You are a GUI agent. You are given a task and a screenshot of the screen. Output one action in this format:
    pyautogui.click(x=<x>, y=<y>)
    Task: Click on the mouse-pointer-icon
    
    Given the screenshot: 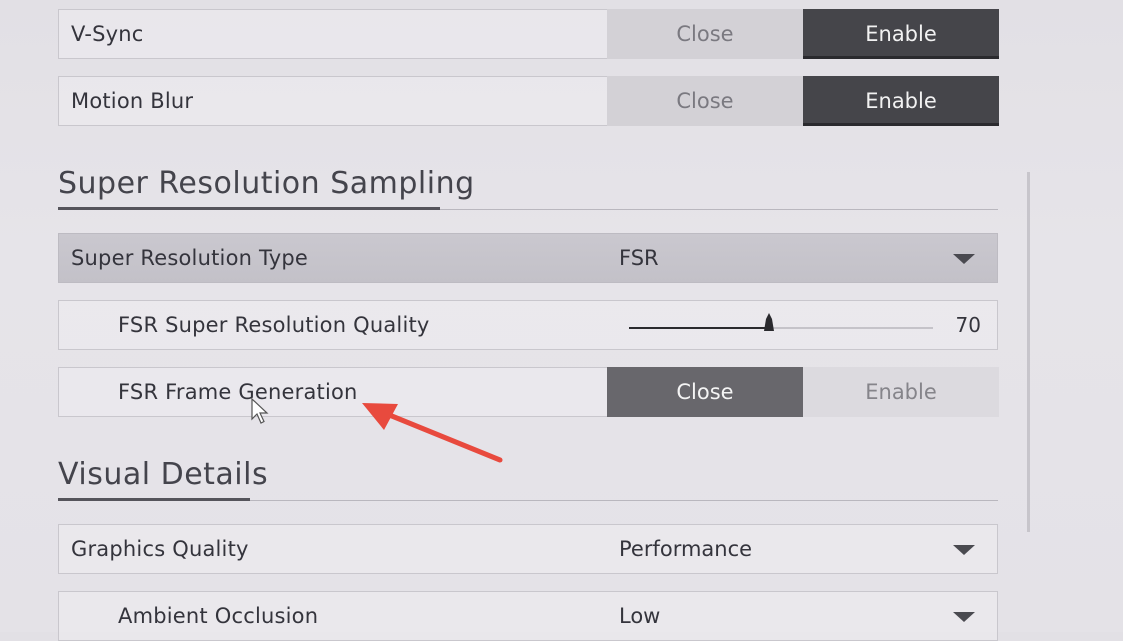 What is the action you would take?
    pyautogui.click(x=260, y=411)
    